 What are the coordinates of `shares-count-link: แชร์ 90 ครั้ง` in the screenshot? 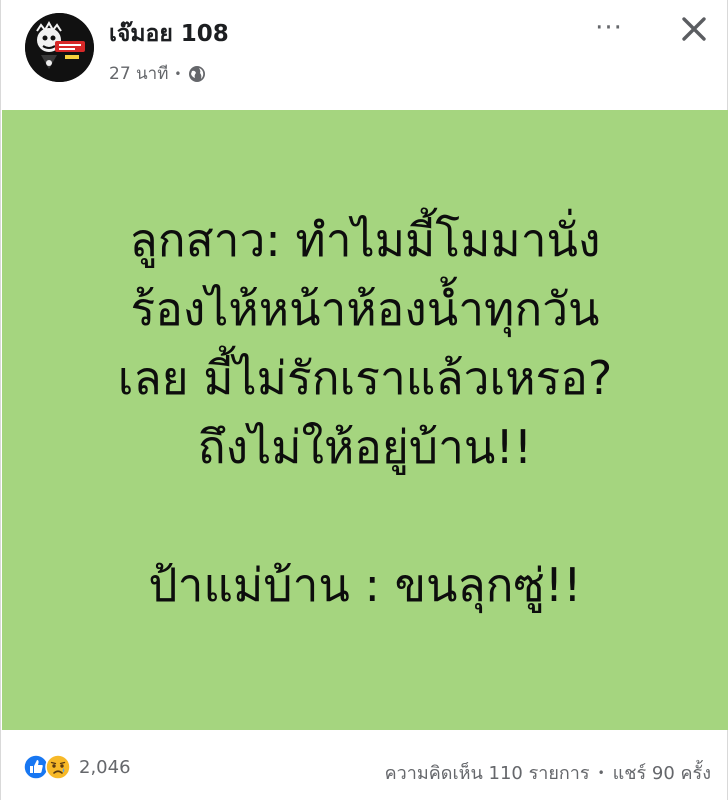 It's located at (662, 772).